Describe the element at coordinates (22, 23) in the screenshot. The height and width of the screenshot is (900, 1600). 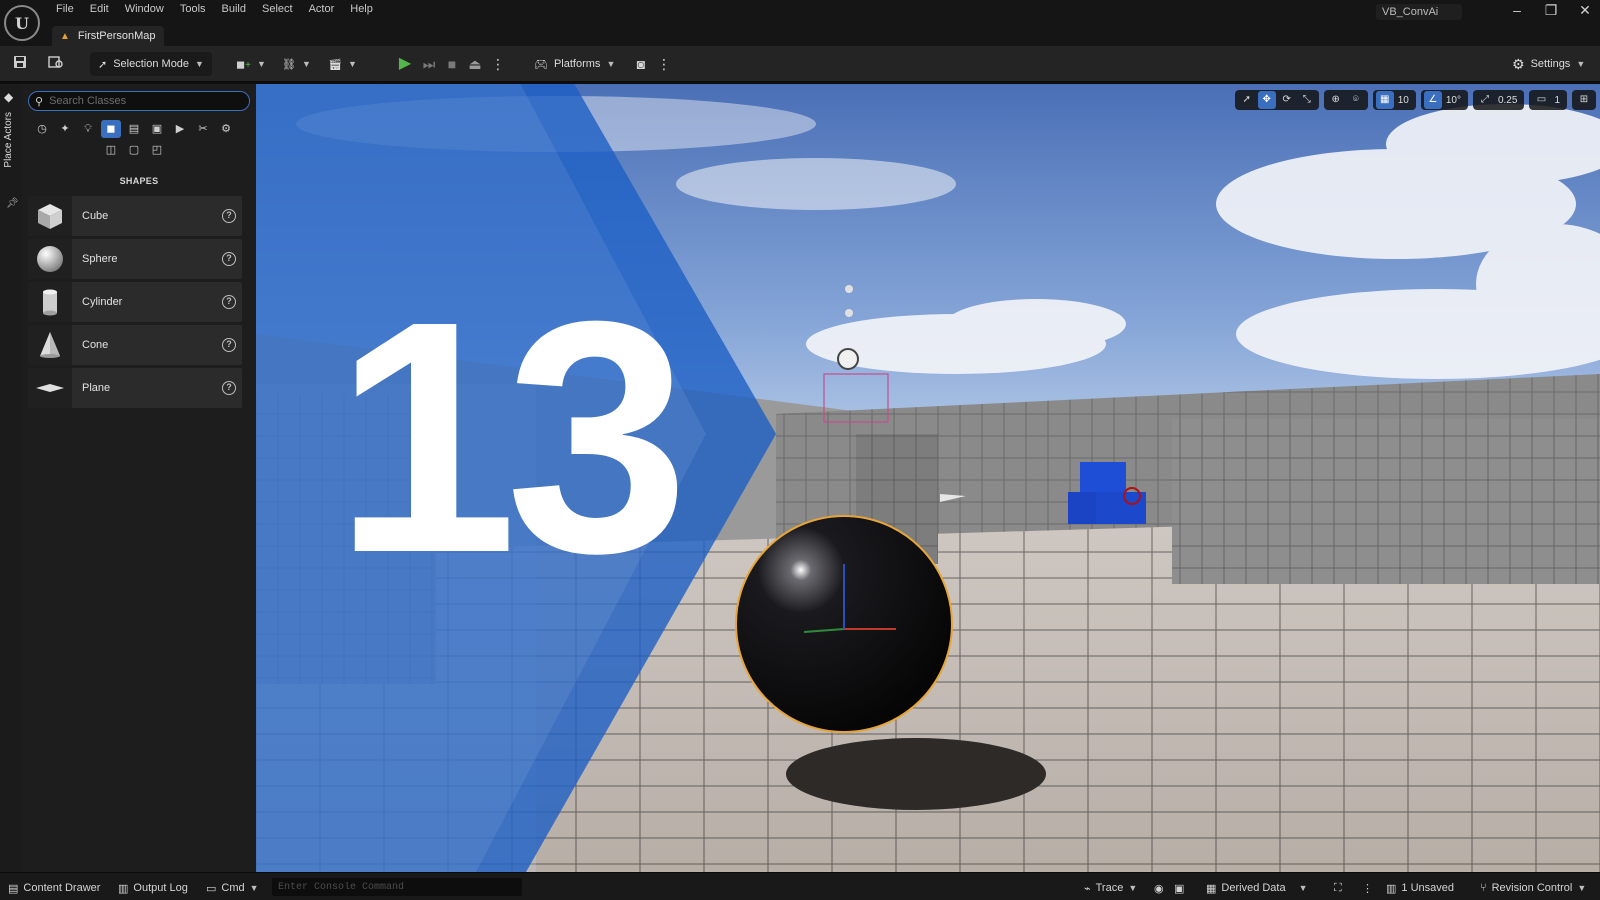
I see `unreal-logo-icon: U` at that location.